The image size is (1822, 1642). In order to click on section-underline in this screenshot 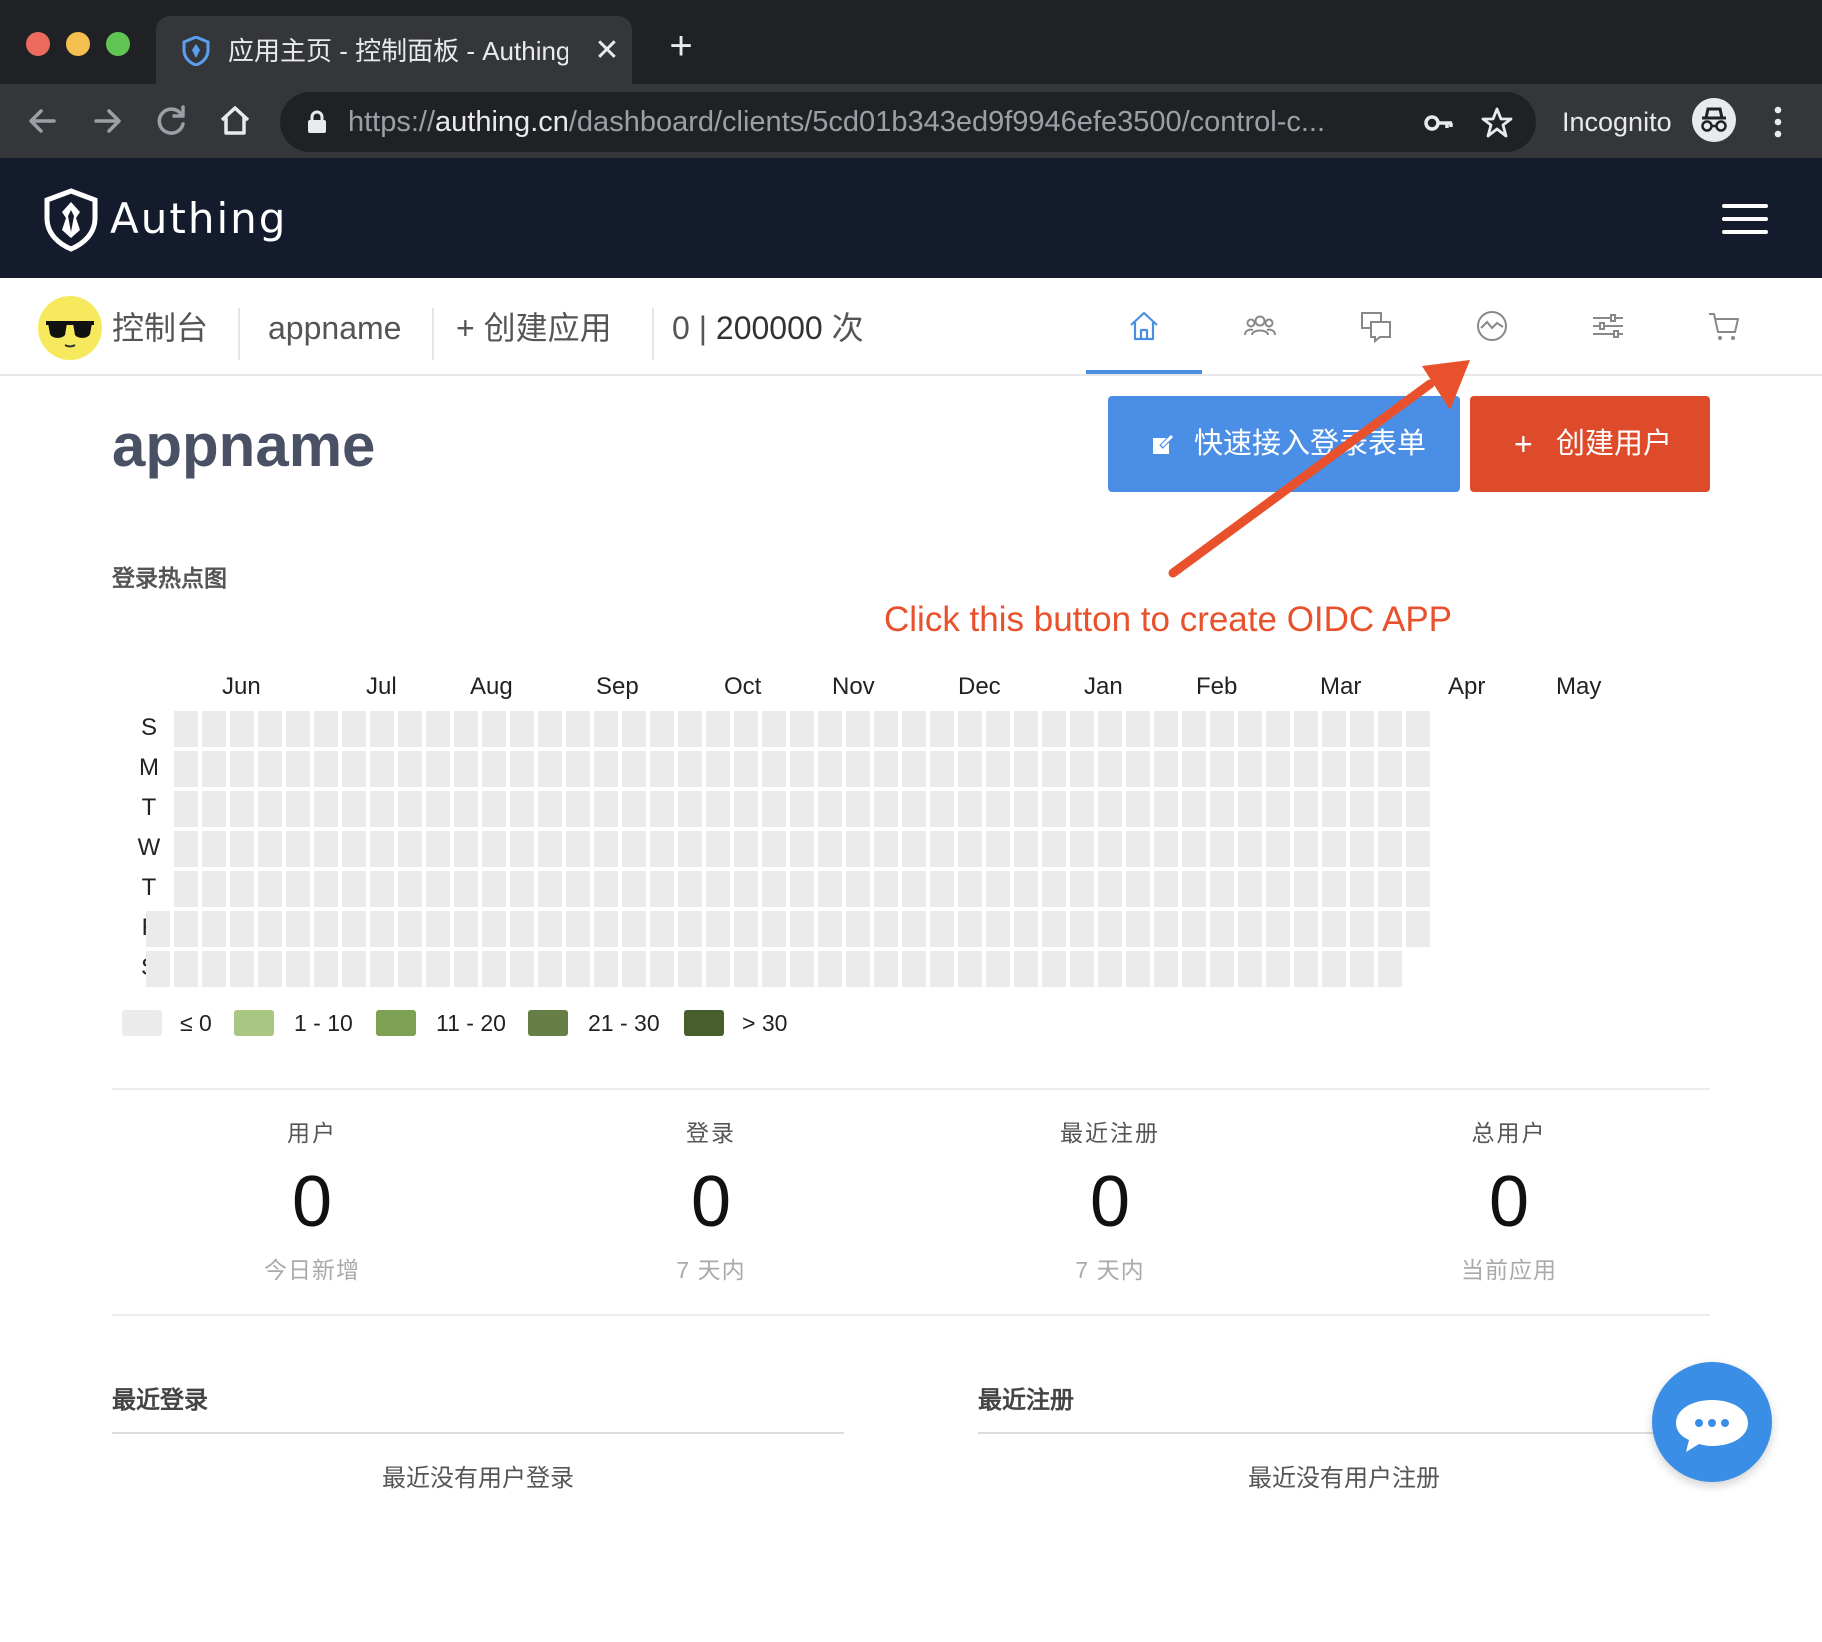, I will do `click(1344, 1433)`.